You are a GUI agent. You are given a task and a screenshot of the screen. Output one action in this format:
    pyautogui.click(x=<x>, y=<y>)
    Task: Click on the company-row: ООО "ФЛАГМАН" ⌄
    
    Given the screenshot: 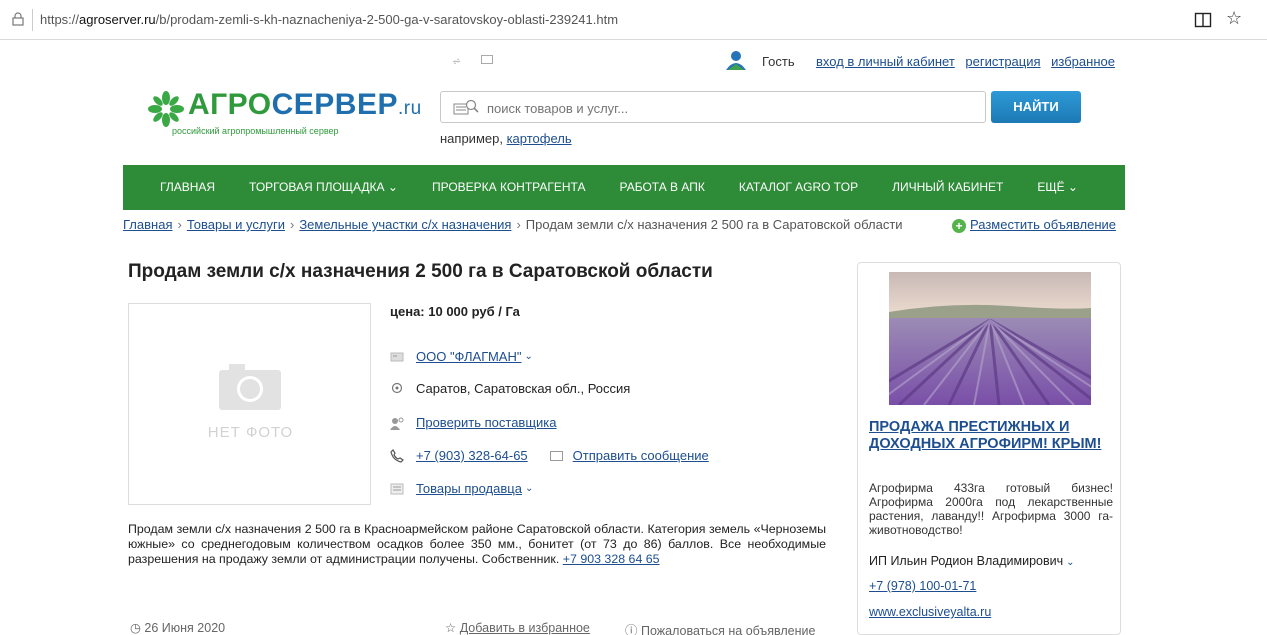 What is the action you would take?
    pyautogui.click(x=461, y=356)
    